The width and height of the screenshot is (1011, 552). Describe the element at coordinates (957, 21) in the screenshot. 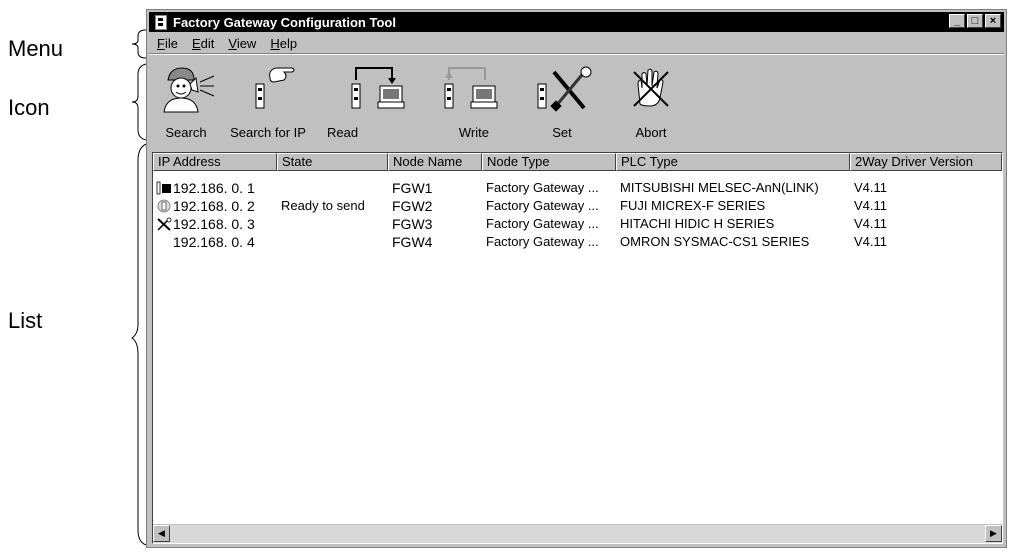

I see `minimize-button: _` at that location.